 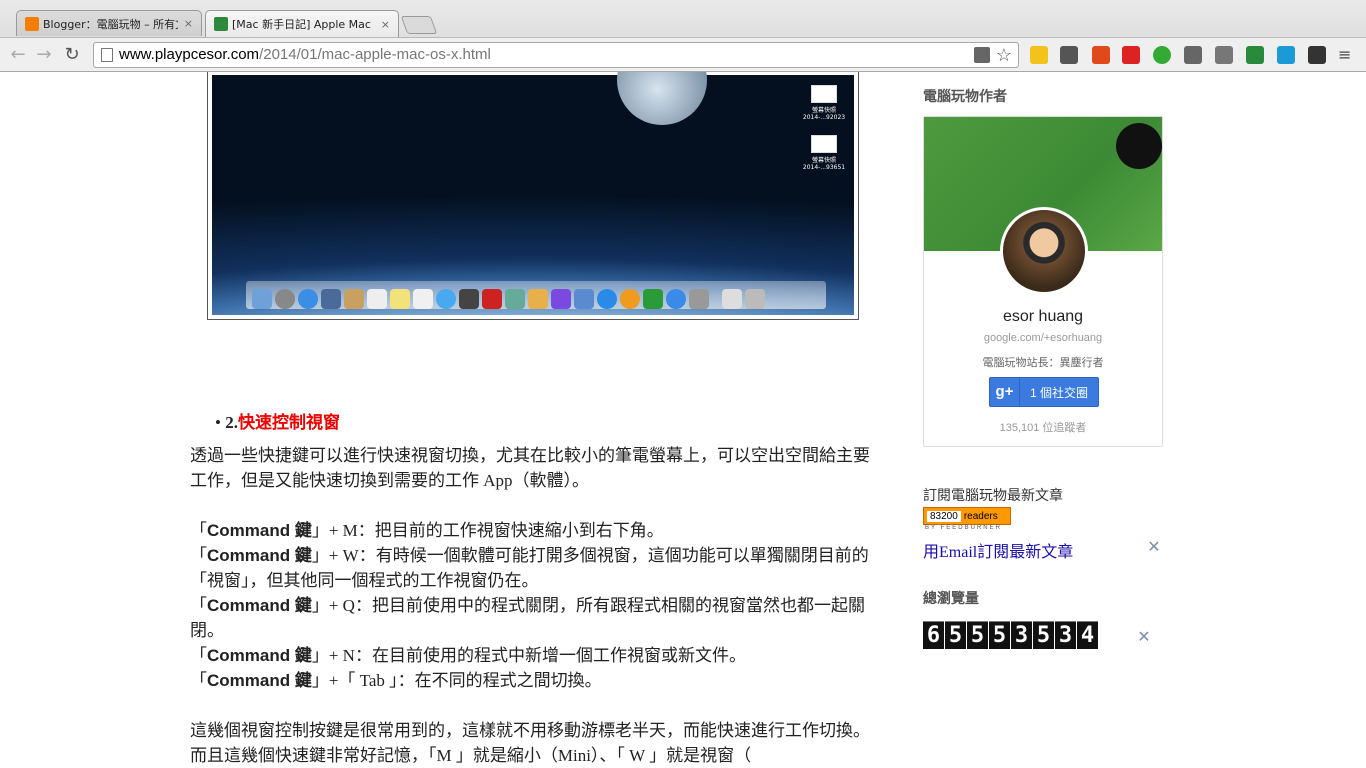 I want to click on shortcut-line: 「Command 鍵」+「 Tab 」：在不同的程式之間切換。, so click(x=396, y=680).